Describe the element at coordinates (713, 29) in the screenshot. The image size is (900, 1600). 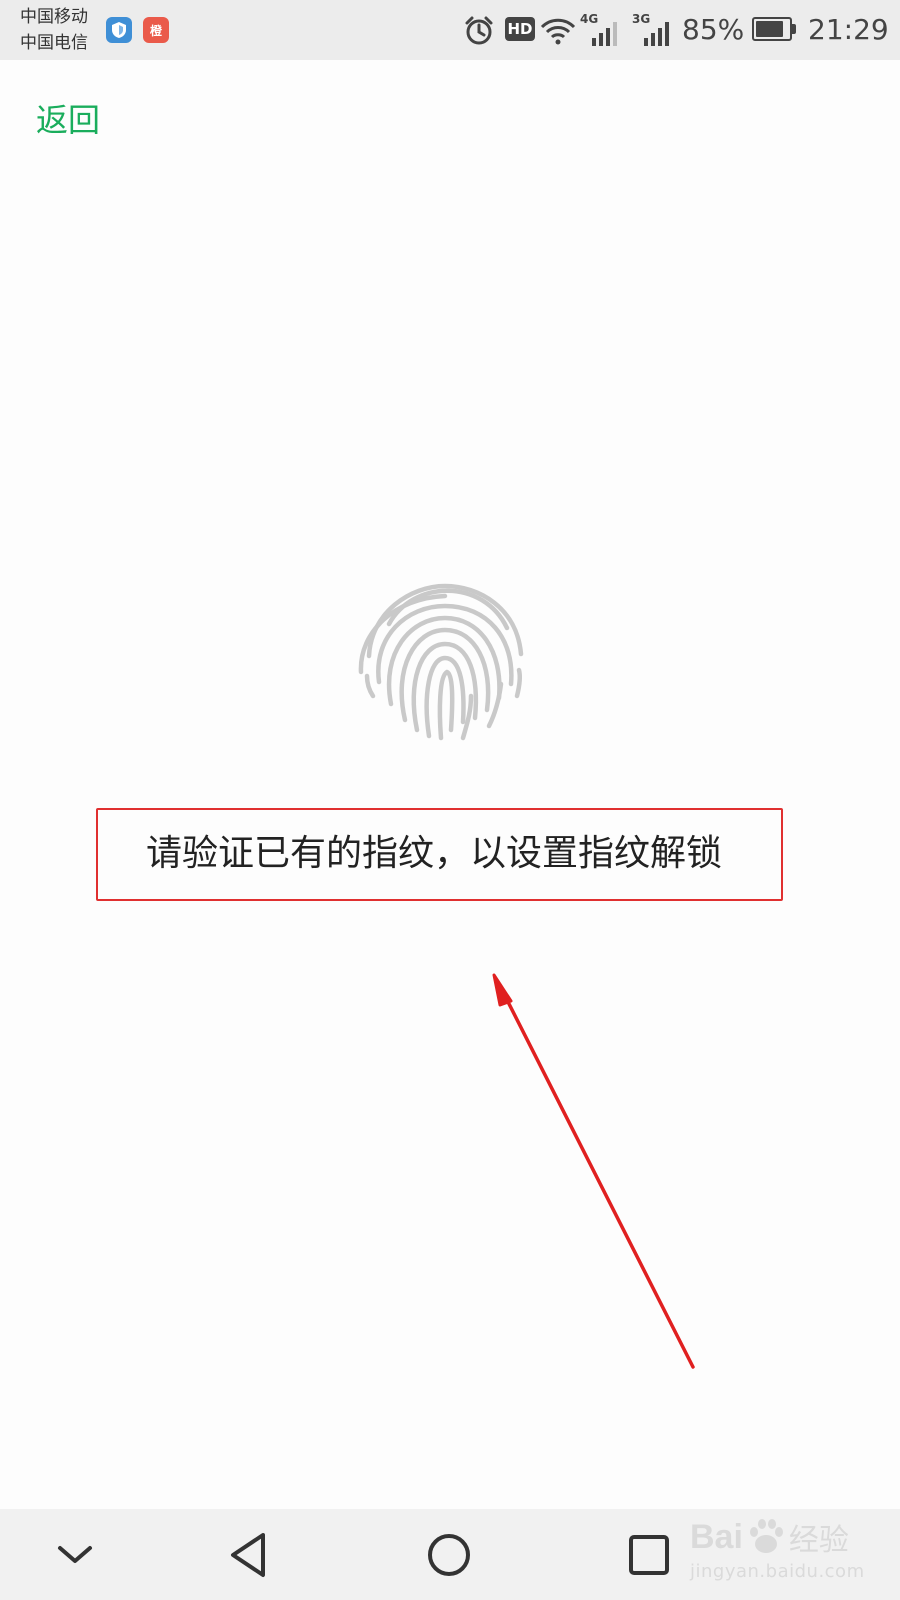
I see `battery-percent: 85%` at that location.